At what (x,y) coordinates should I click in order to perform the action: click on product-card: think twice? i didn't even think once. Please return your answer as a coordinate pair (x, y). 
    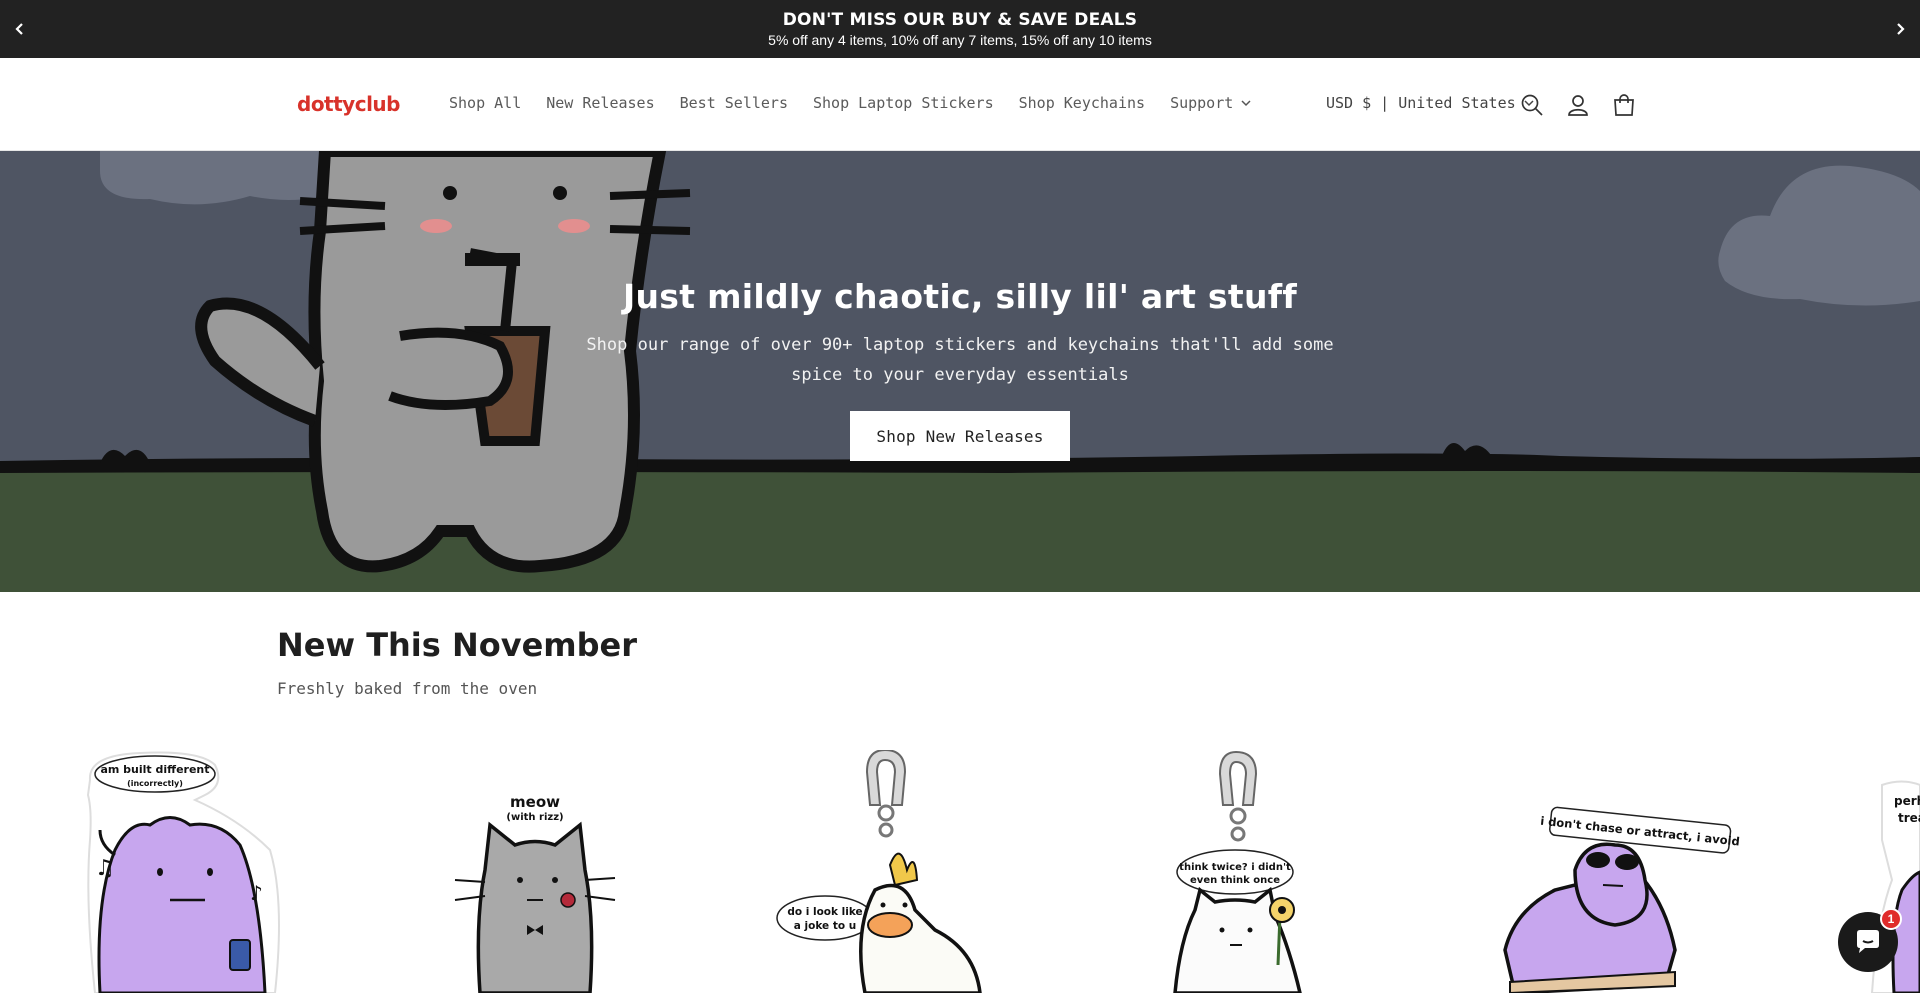
    Looking at the image, I should click on (1255, 871).